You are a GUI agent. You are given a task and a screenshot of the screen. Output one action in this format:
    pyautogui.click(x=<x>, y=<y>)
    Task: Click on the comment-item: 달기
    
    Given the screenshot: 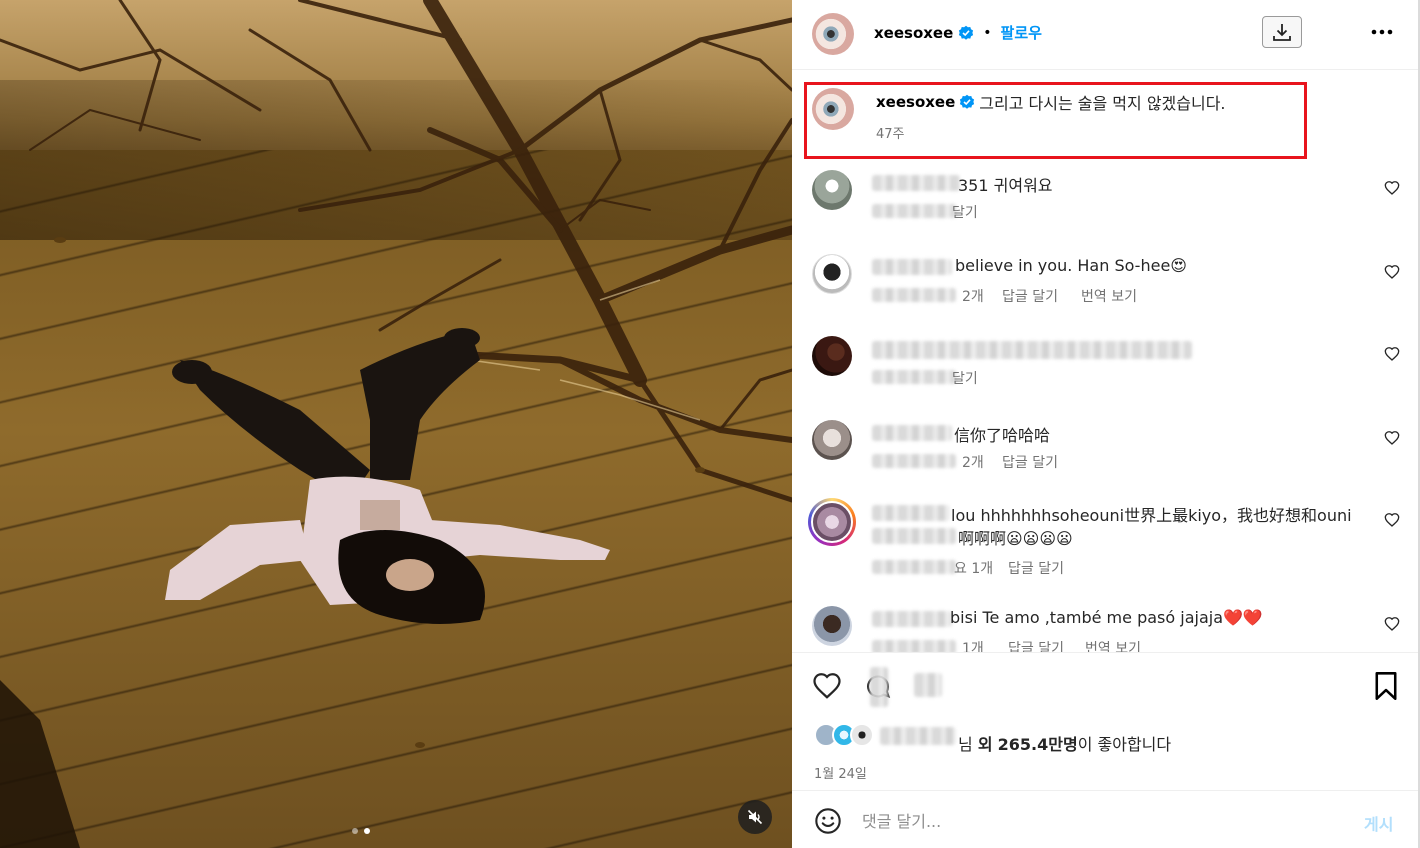 What is the action you would take?
    pyautogui.click(x=1105, y=369)
    